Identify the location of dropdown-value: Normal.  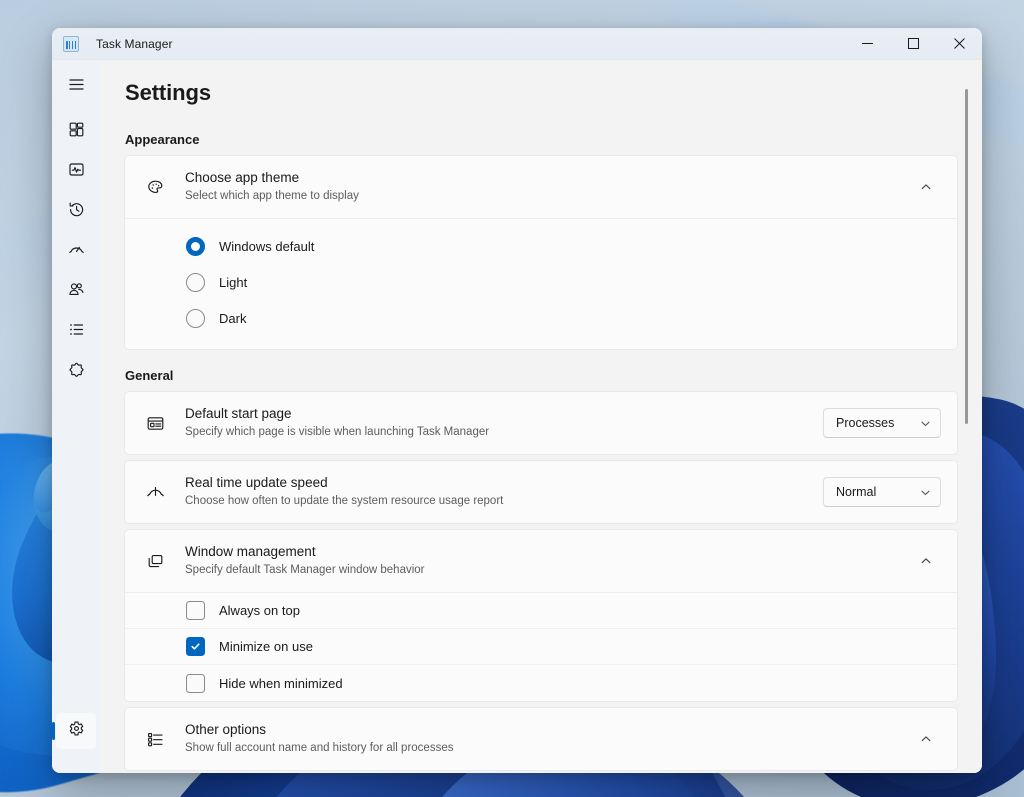
(856, 492).